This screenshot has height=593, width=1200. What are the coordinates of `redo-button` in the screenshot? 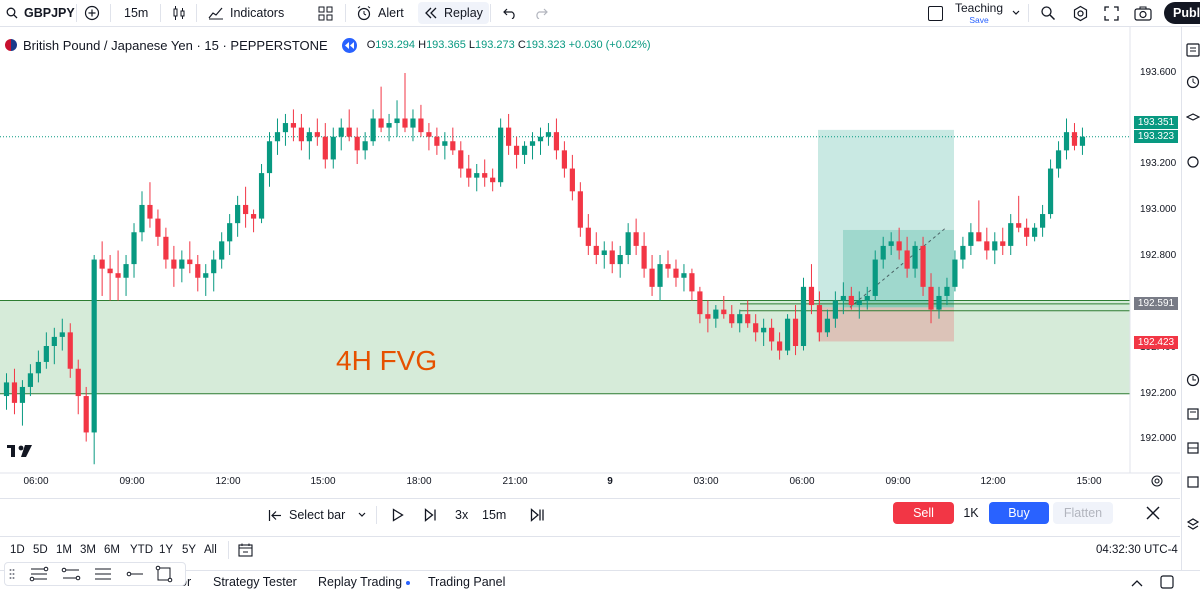 It's located at (541, 13).